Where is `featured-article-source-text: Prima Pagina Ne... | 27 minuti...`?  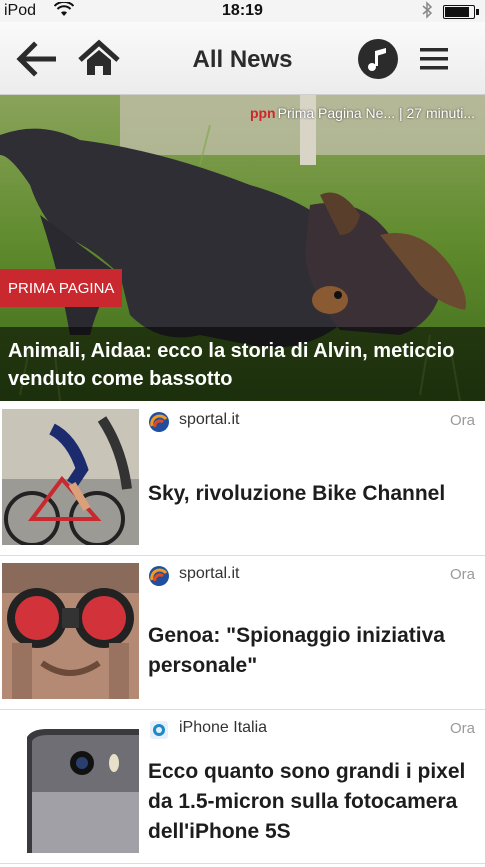 featured-article-source-text: Prima Pagina Ne... | 27 minuti... is located at coordinates (376, 113).